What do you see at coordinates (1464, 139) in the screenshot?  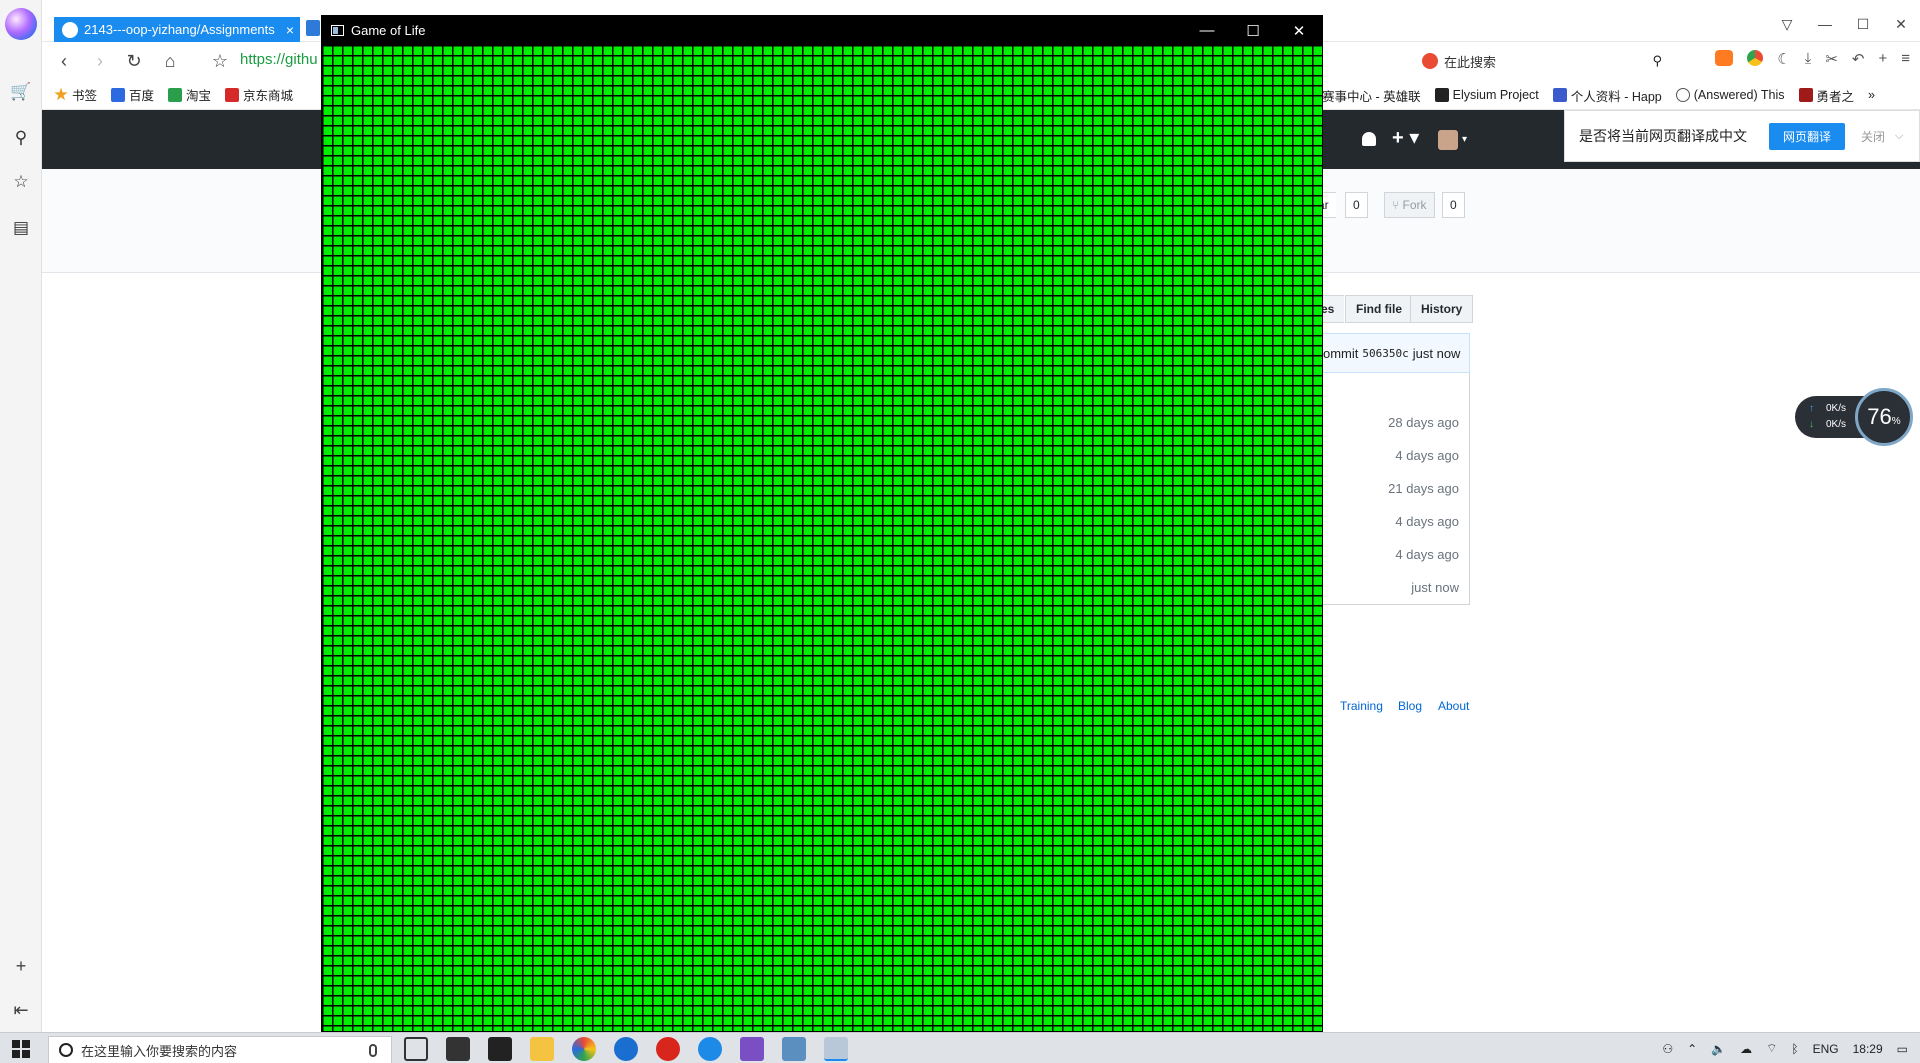 I see `chevron-down-icon: ▾` at bounding box center [1464, 139].